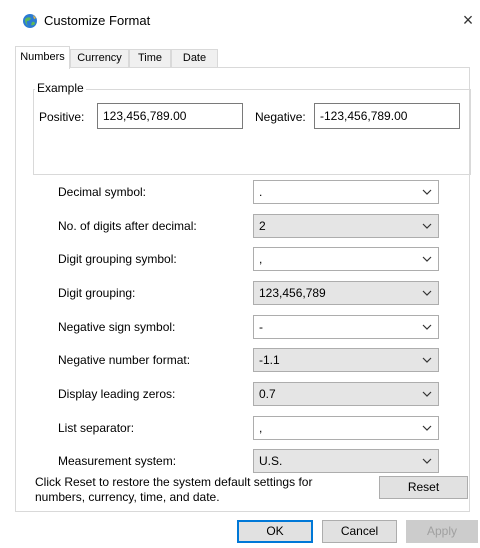 This screenshot has height=548, width=480. Describe the element at coordinates (346, 394) in the screenshot. I see `display-leading-zeros-combo: 0.7` at that location.